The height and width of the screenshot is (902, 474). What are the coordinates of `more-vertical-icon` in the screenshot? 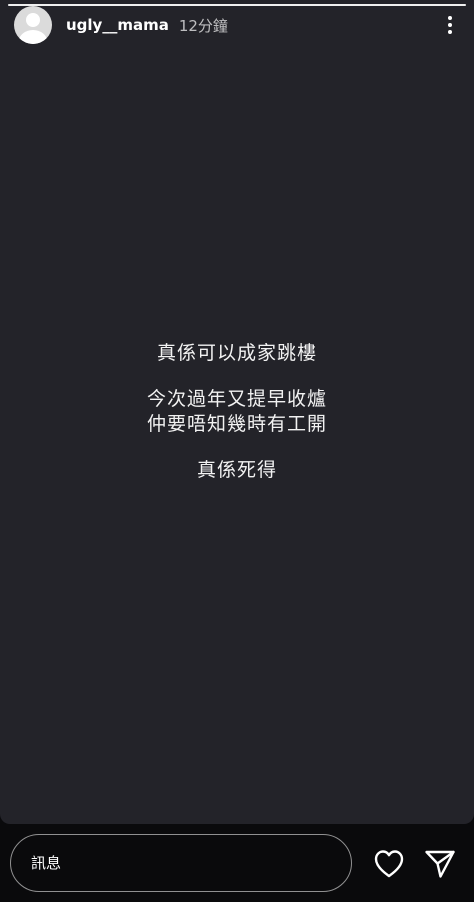 It's located at (450, 18).